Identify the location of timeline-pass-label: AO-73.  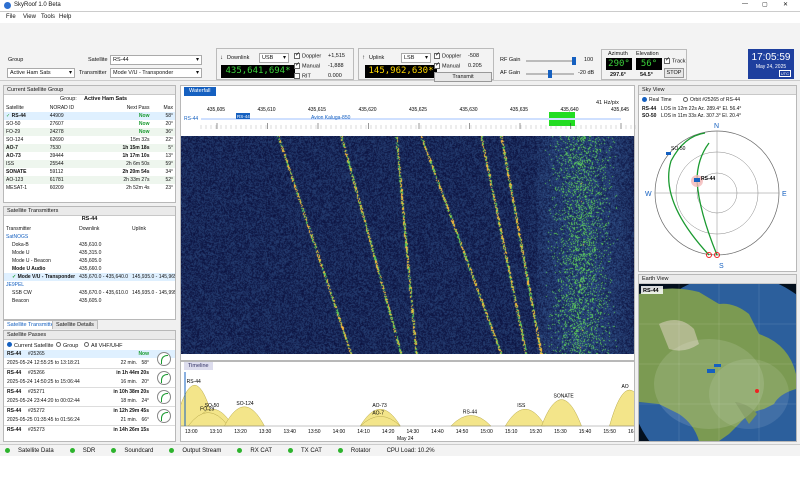
(379, 406).